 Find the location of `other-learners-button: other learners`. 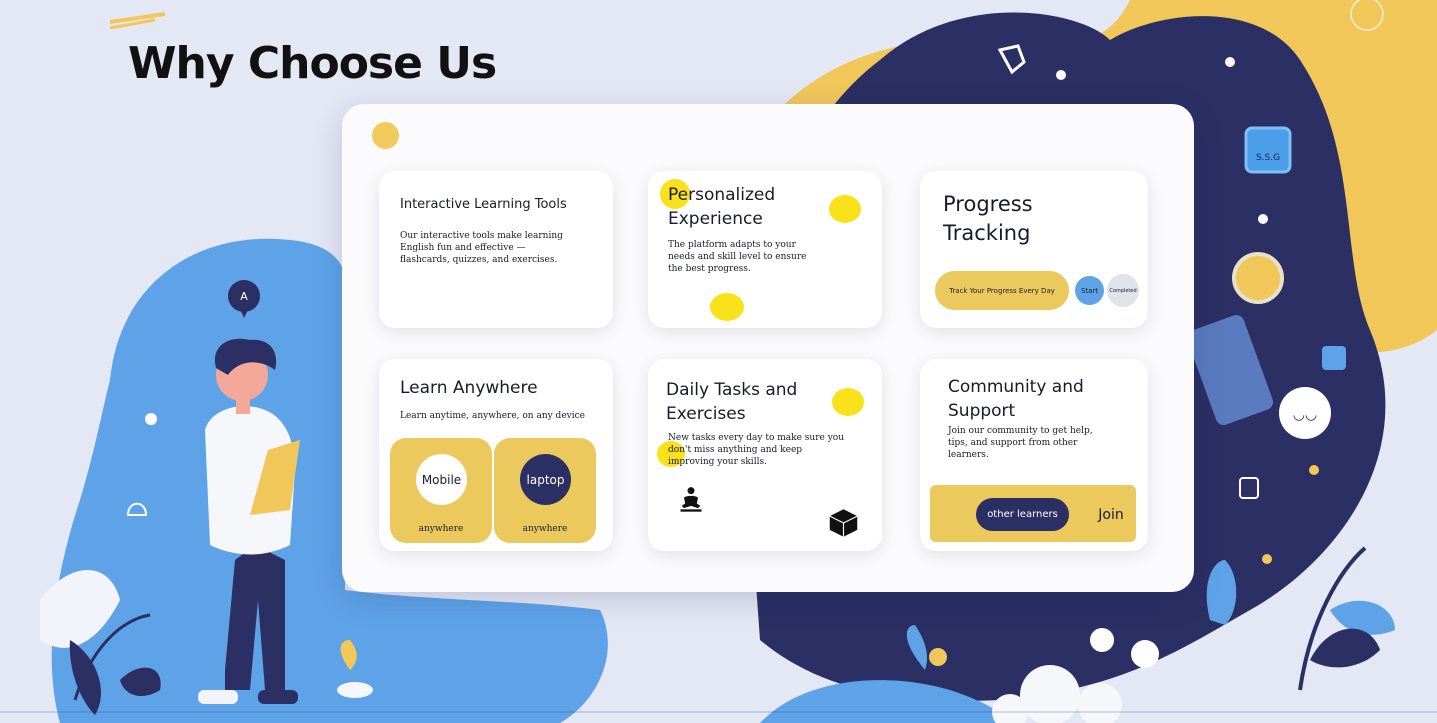

other-learners-button: other learners is located at coordinates (1022, 514).